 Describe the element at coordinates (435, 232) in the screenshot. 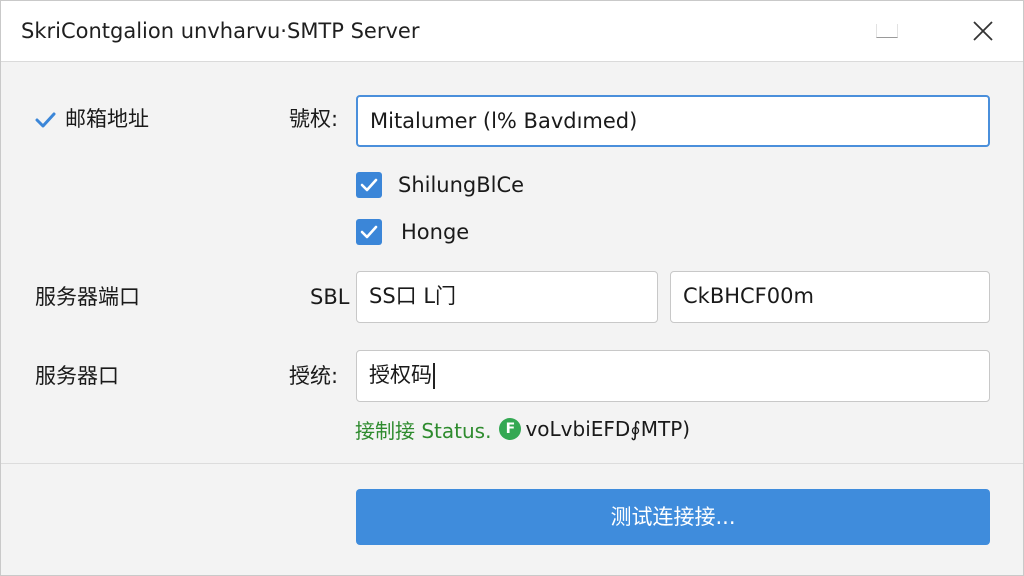

I see `checkbox-option-2-label: Honge` at that location.